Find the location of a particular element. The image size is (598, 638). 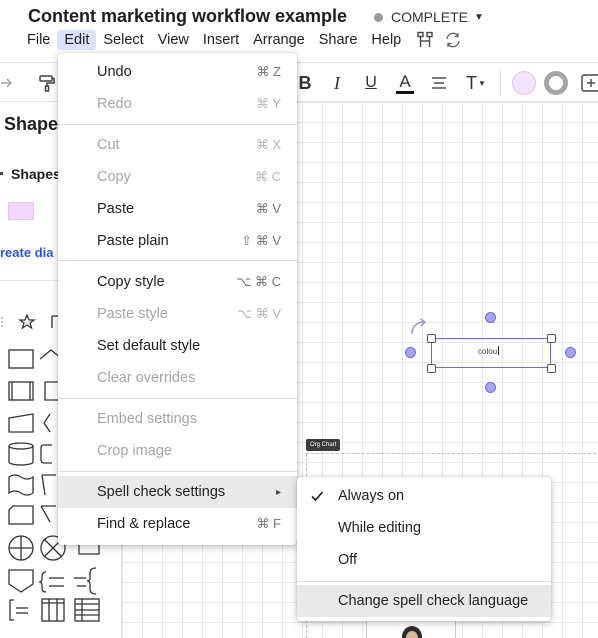

connection-point-top is located at coordinates (490, 317).